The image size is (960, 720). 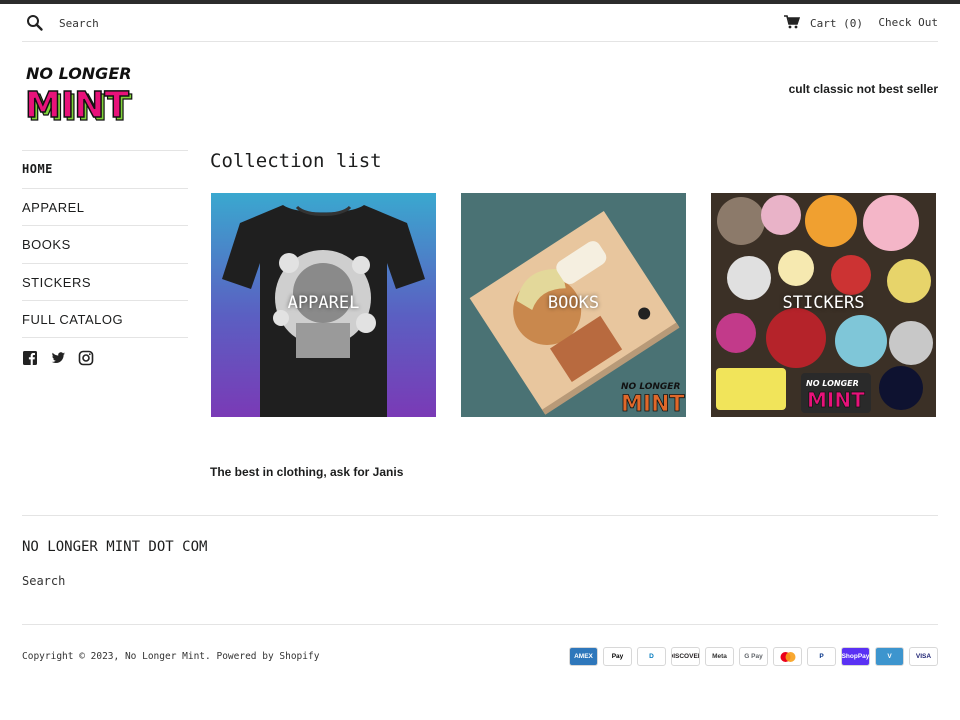 What do you see at coordinates (480, 515) in the screenshot?
I see `footer-divider` at bounding box center [480, 515].